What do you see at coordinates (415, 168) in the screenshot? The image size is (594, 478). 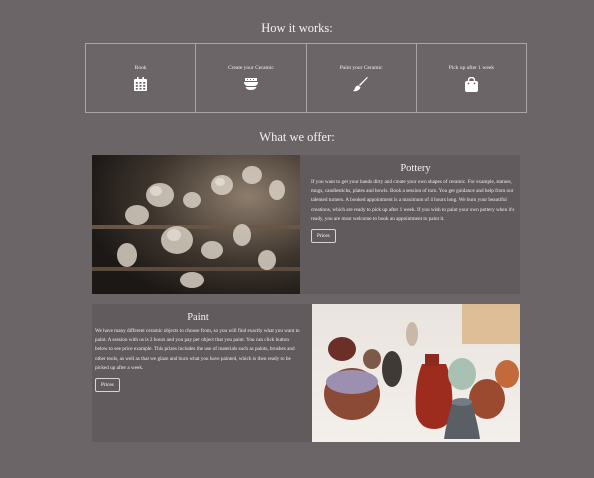 I see `pottery-title: Pottery` at bounding box center [415, 168].